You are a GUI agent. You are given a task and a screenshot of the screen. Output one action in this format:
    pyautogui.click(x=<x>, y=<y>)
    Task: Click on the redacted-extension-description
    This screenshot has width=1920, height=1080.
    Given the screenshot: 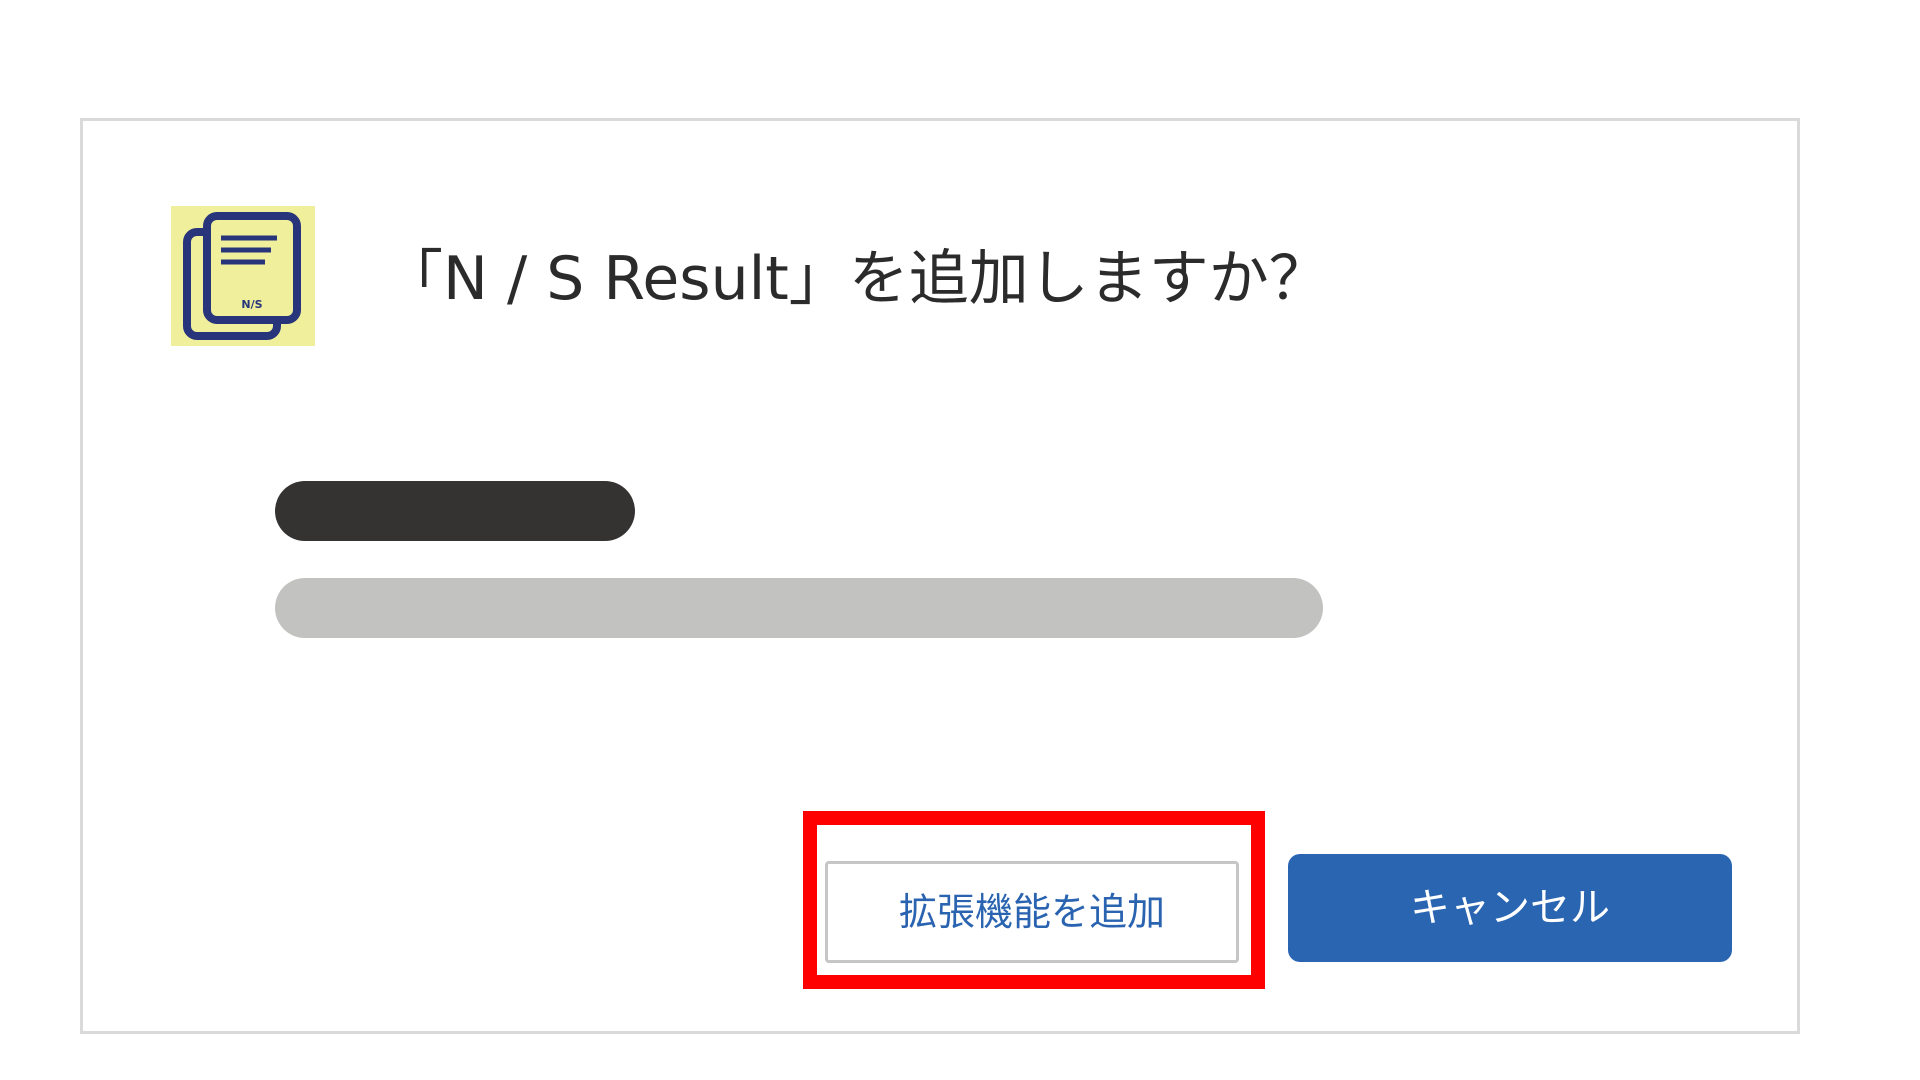 What is the action you would take?
    pyautogui.click(x=799, y=608)
    